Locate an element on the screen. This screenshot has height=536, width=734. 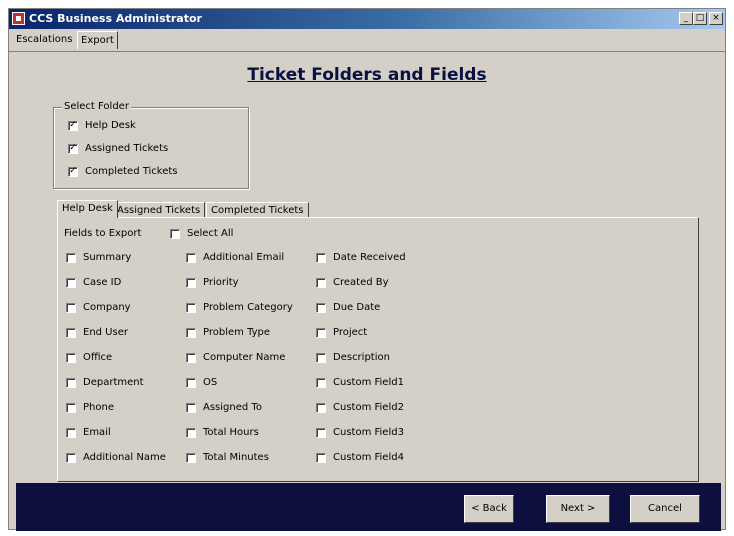
tab-export: Export is located at coordinates (97, 40).